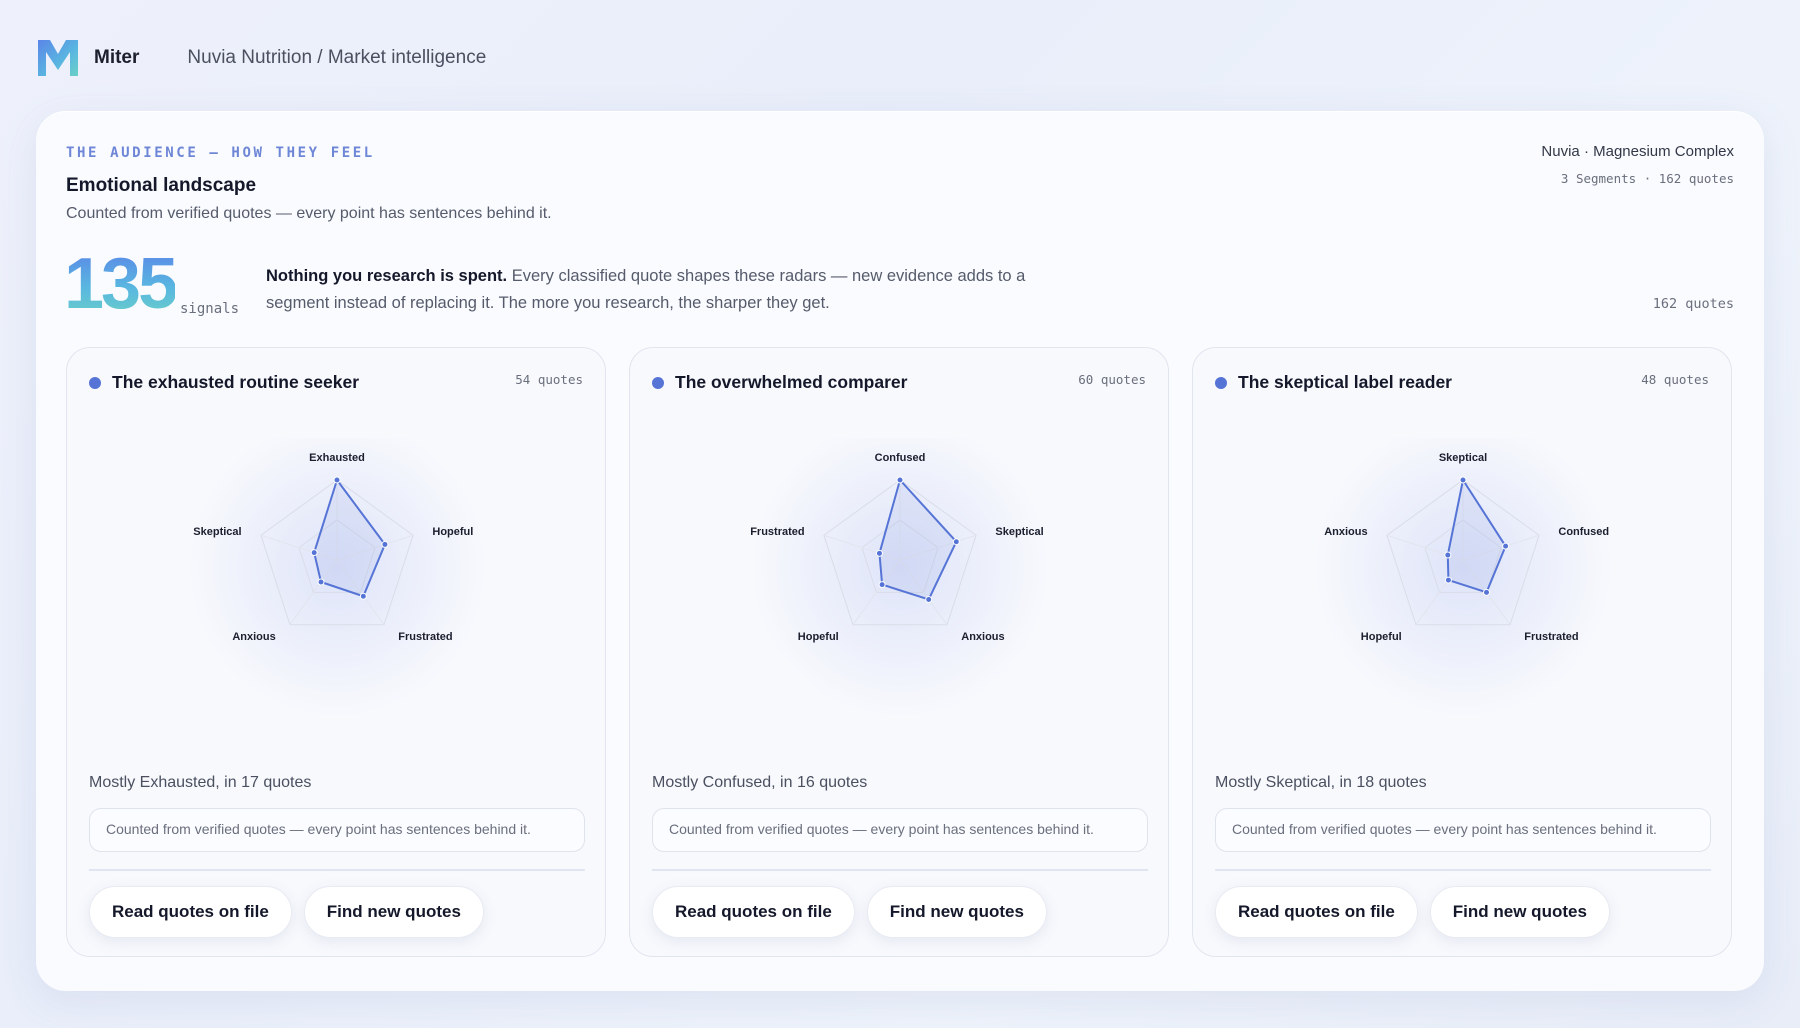 The height and width of the screenshot is (1028, 1800). What do you see at coordinates (1637, 151) in the screenshot?
I see `product-name: Nuvia · Magnesium Complex` at bounding box center [1637, 151].